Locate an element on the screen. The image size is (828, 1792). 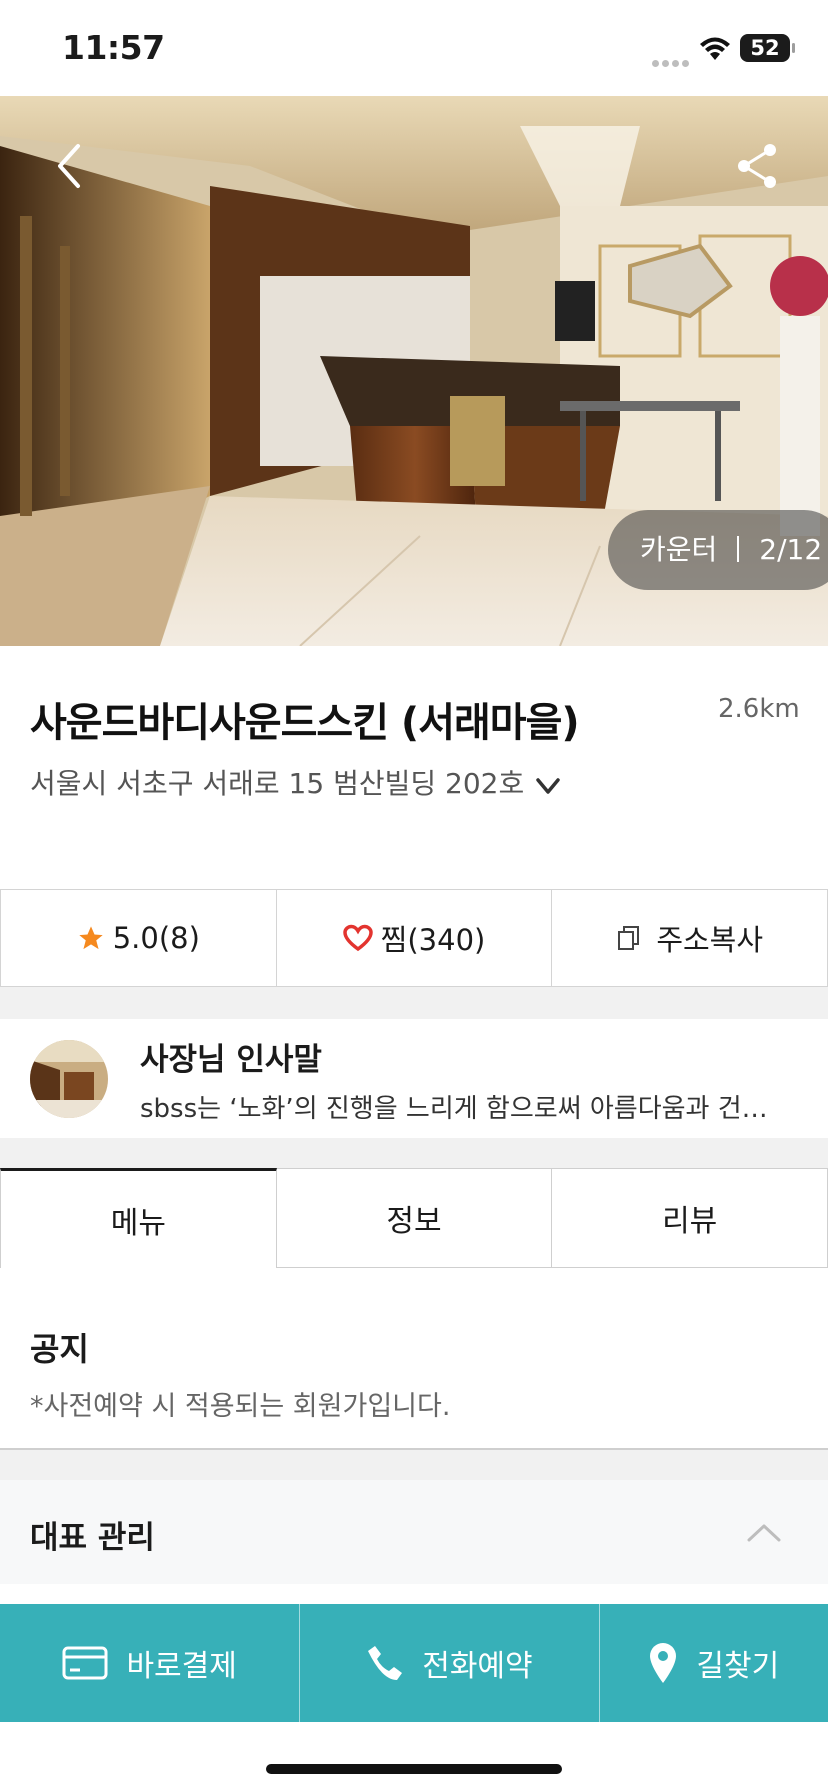
owner-greeting-title: 사장님 인사말 is located at coordinates (231, 1060).